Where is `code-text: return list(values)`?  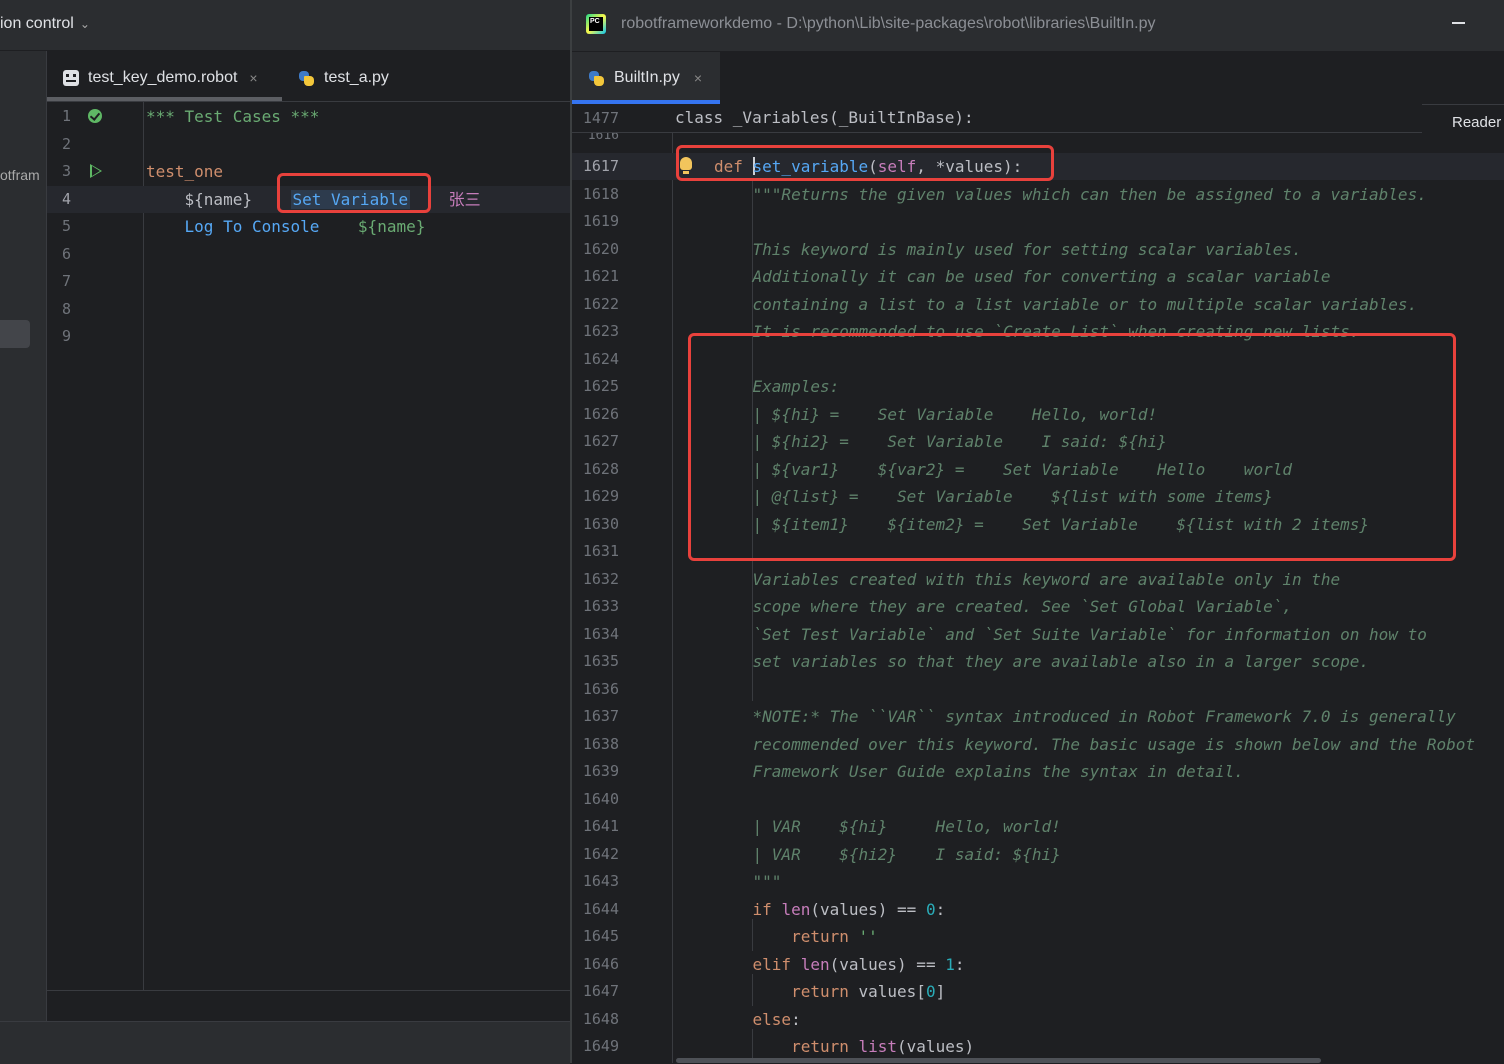 code-text: return list(values) is located at coordinates (844, 1046).